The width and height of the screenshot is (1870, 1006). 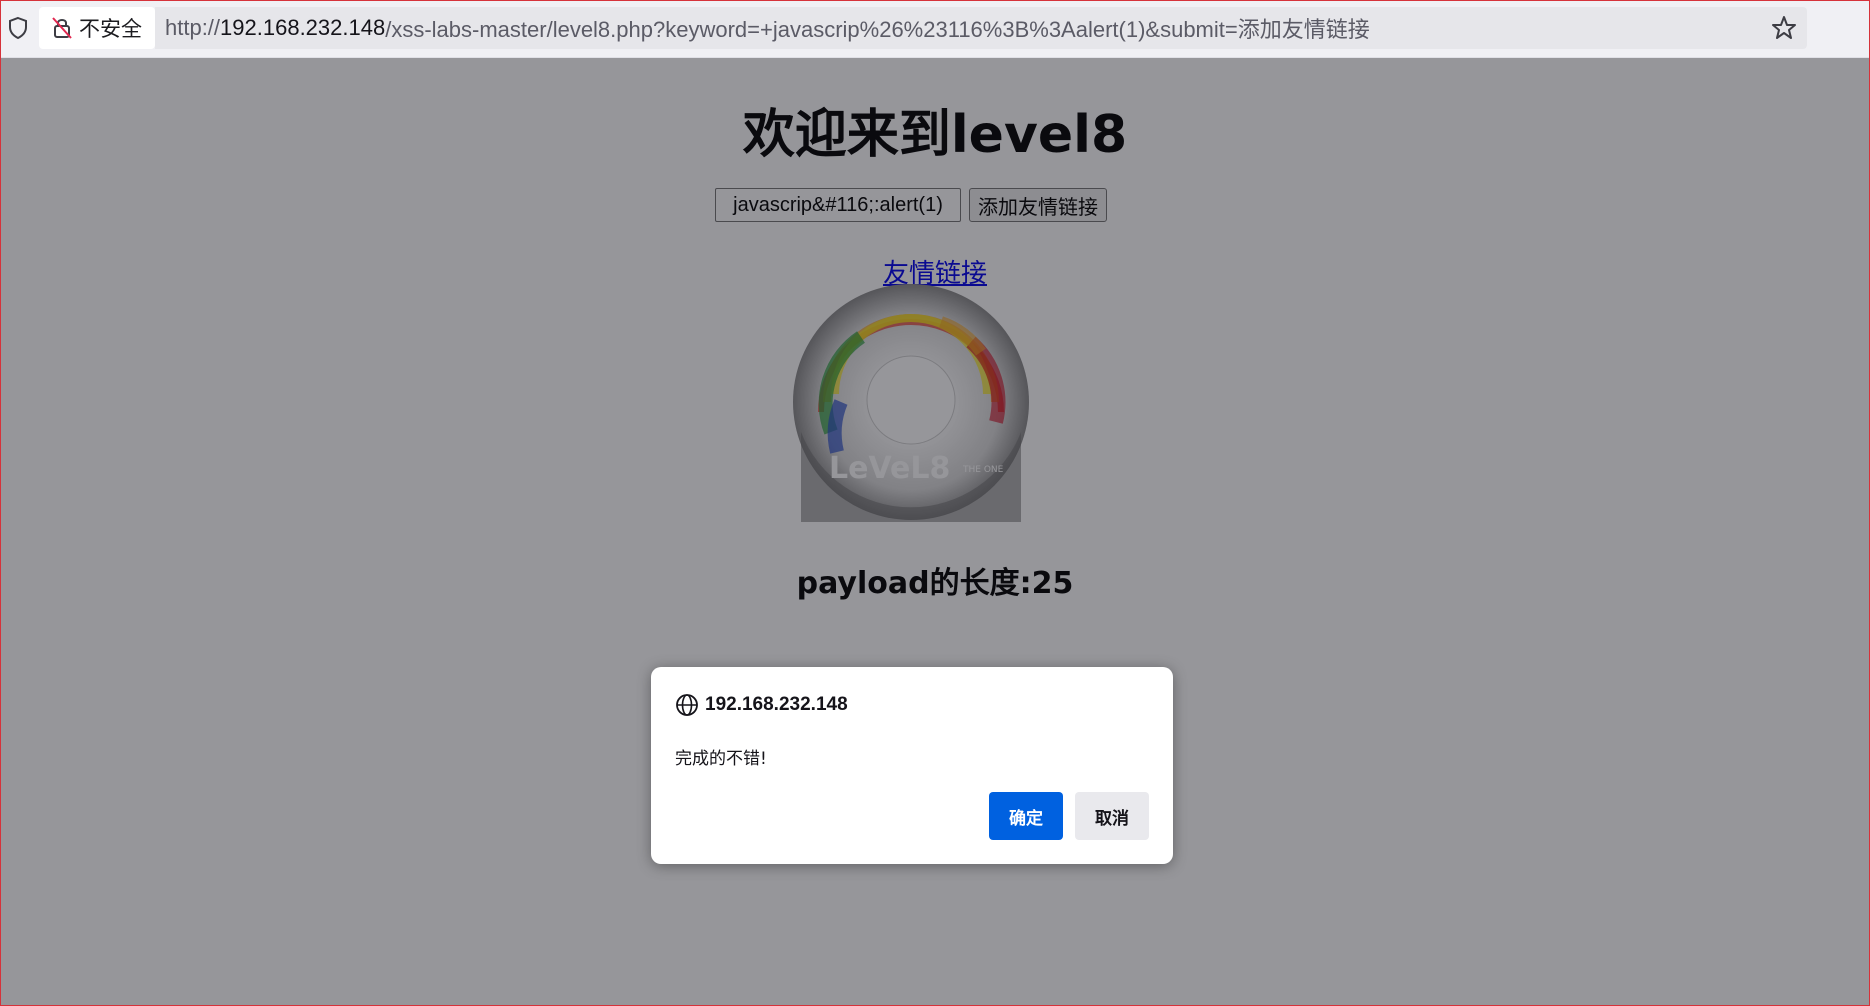 I want to click on dialog-origin-host: 192.168.232.148, so click(x=776, y=704).